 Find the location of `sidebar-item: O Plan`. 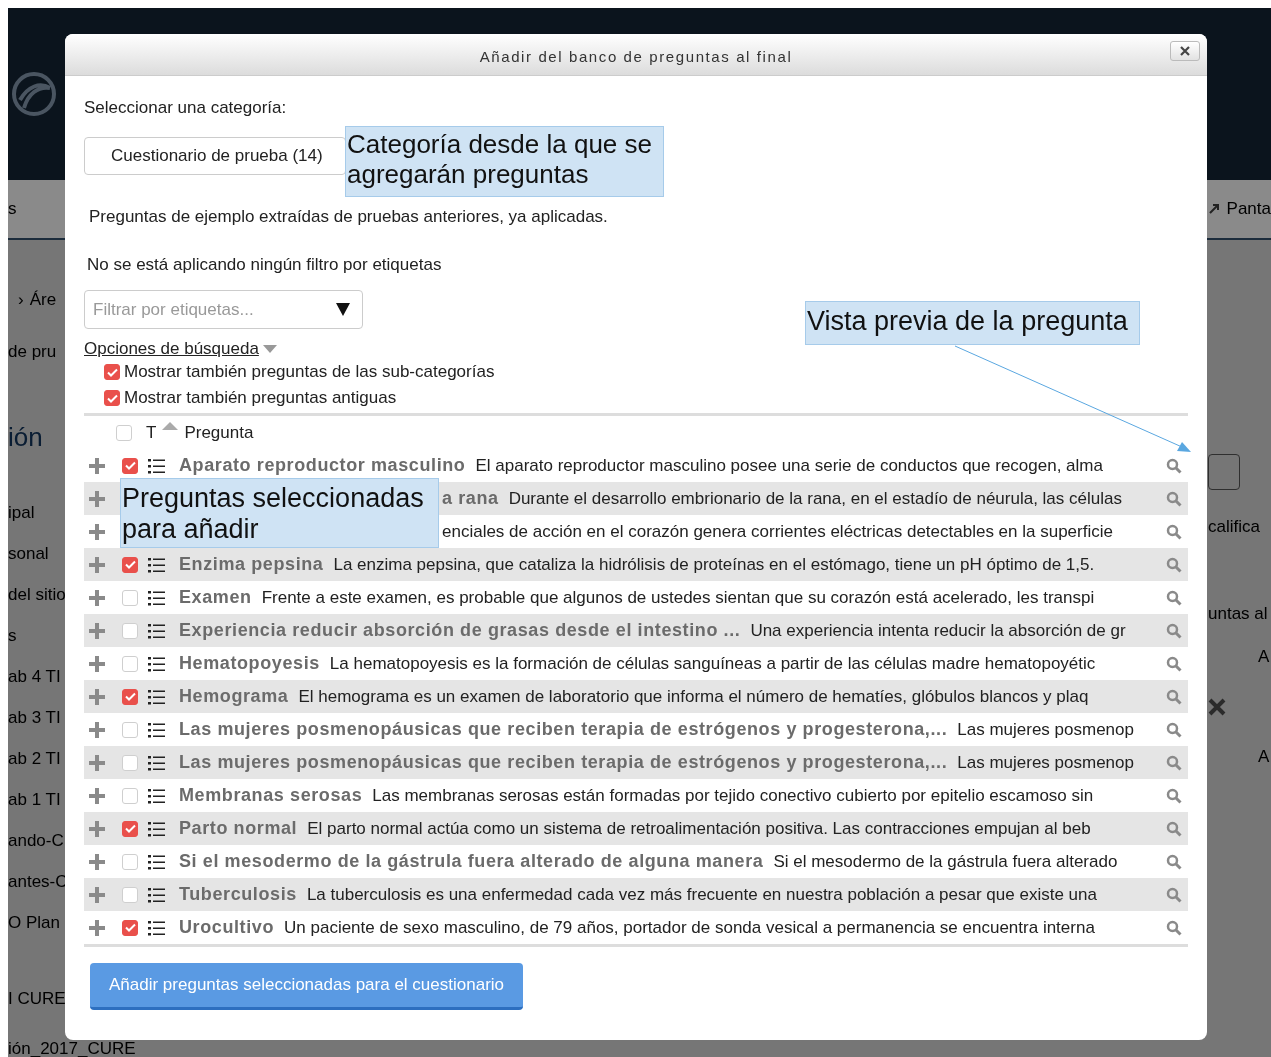

sidebar-item: O Plan is located at coordinates (34, 923).